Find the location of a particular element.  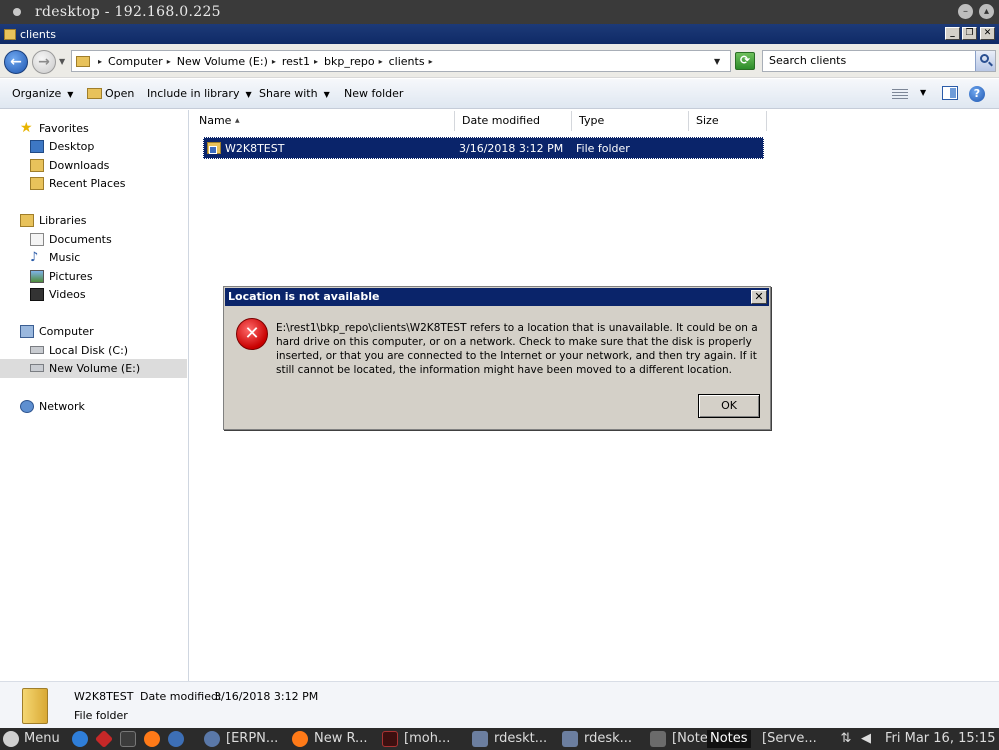

nav-label: Network is located at coordinates (62, 406).